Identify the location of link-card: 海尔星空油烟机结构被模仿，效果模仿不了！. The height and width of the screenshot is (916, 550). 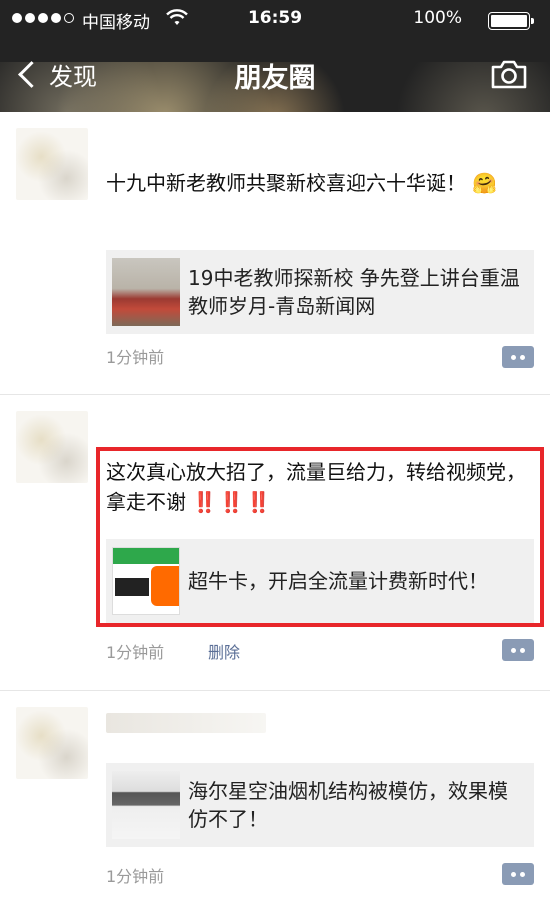
(320, 805).